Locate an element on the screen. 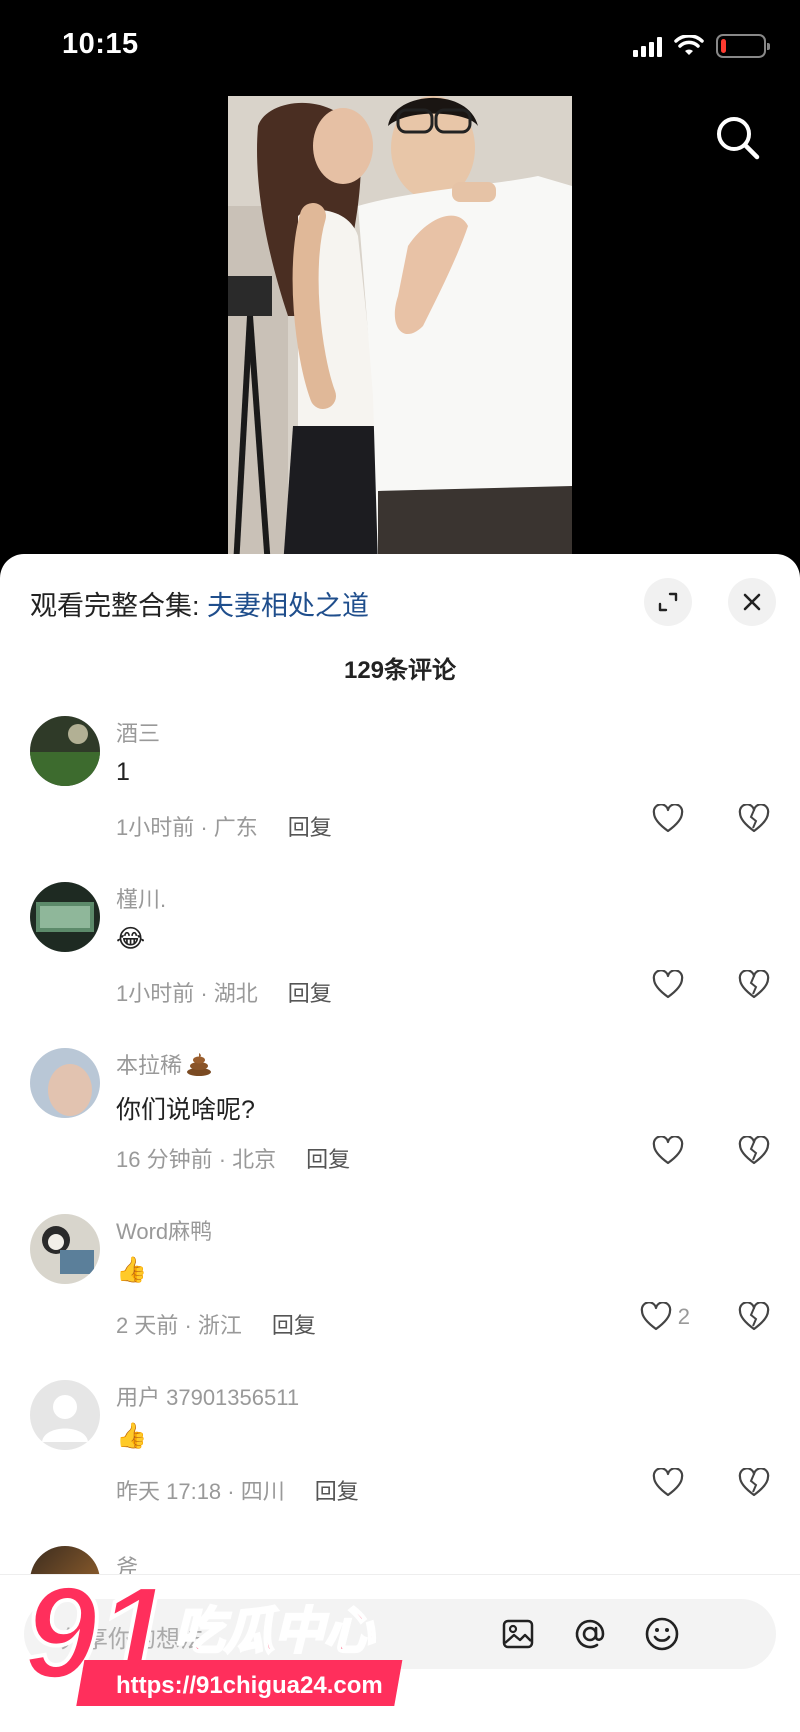 The height and width of the screenshot is (1732, 800). comment-time: 2 天前 · 浙江 is located at coordinates (179, 1325).